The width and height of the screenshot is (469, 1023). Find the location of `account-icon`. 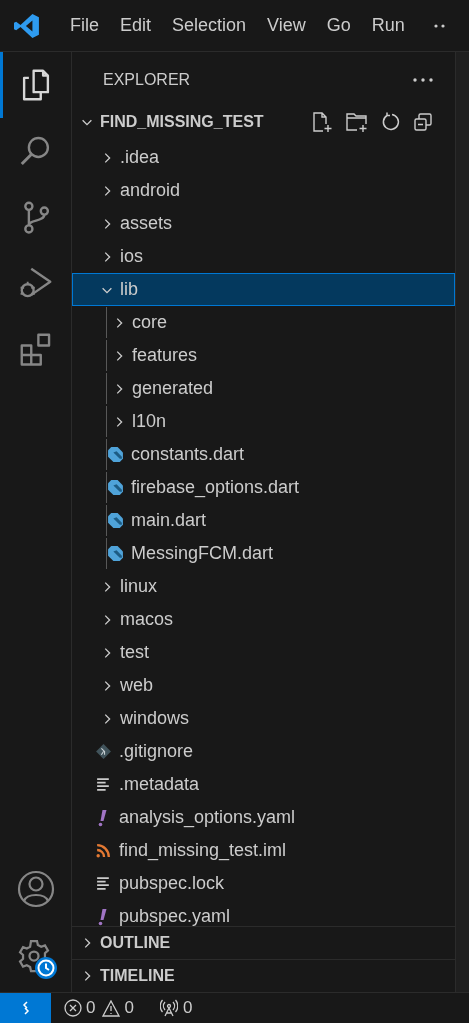

account-icon is located at coordinates (35, 889).